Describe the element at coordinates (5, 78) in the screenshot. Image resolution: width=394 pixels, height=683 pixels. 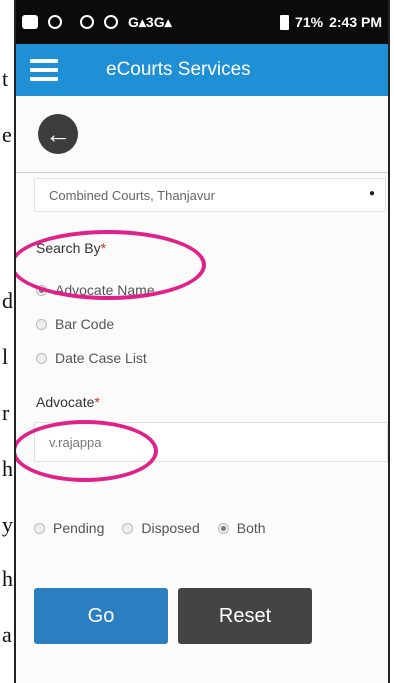
I see `background-text-letter: t` at that location.